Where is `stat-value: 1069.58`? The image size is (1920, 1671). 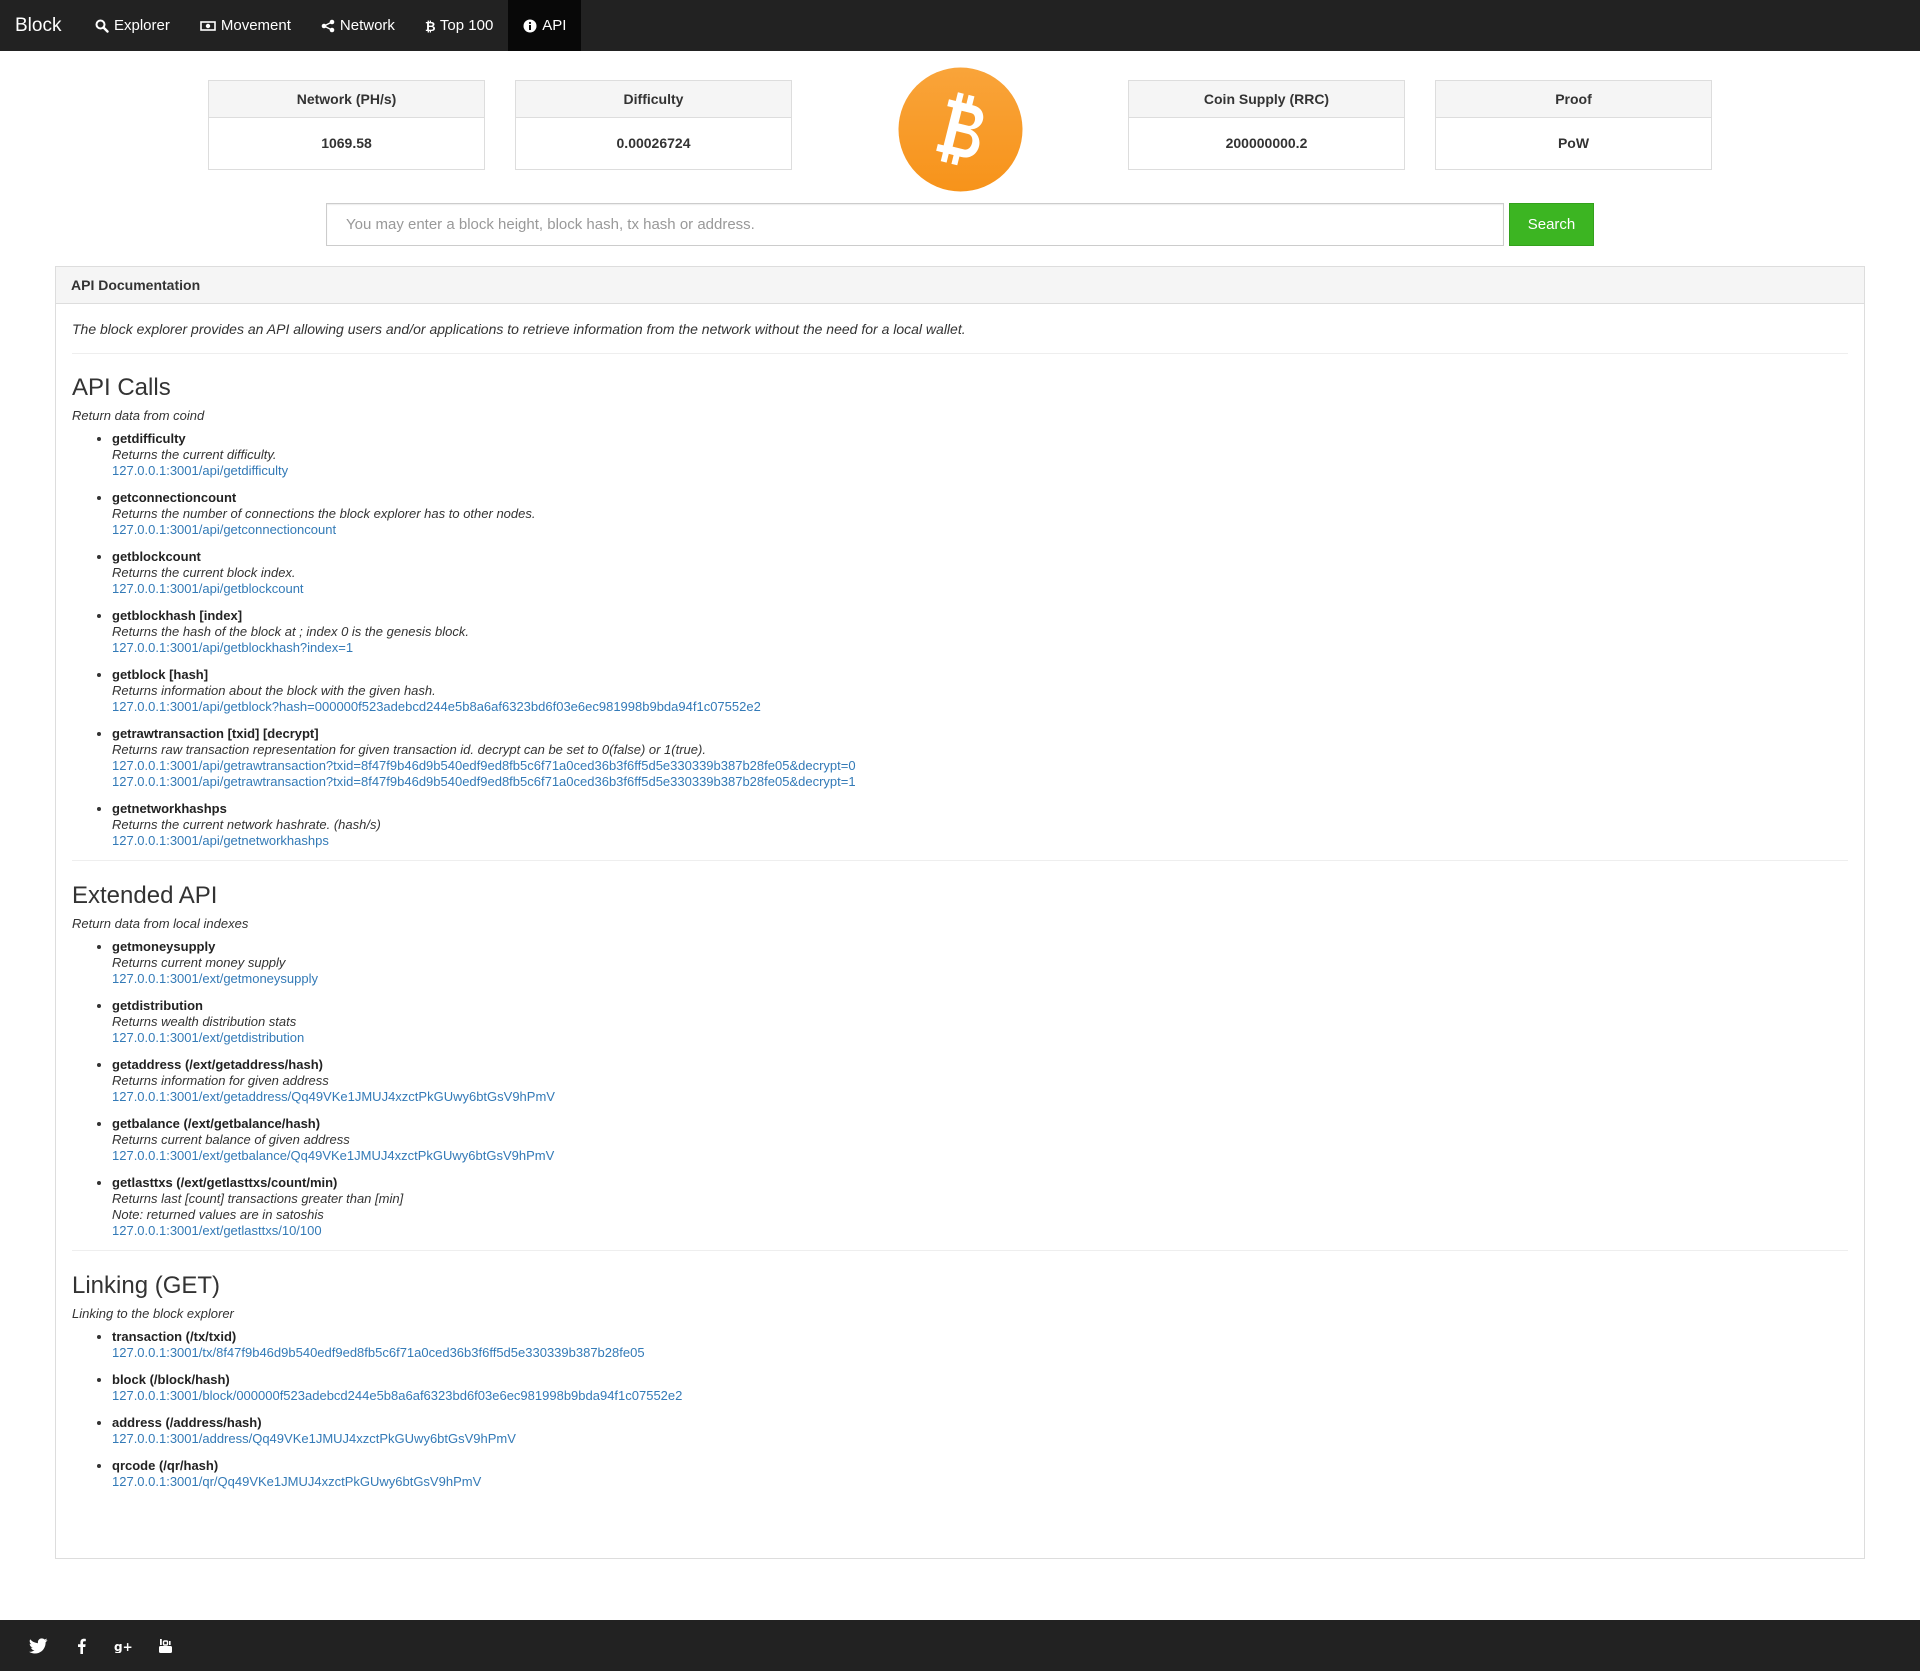 stat-value: 1069.58 is located at coordinates (346, 143).